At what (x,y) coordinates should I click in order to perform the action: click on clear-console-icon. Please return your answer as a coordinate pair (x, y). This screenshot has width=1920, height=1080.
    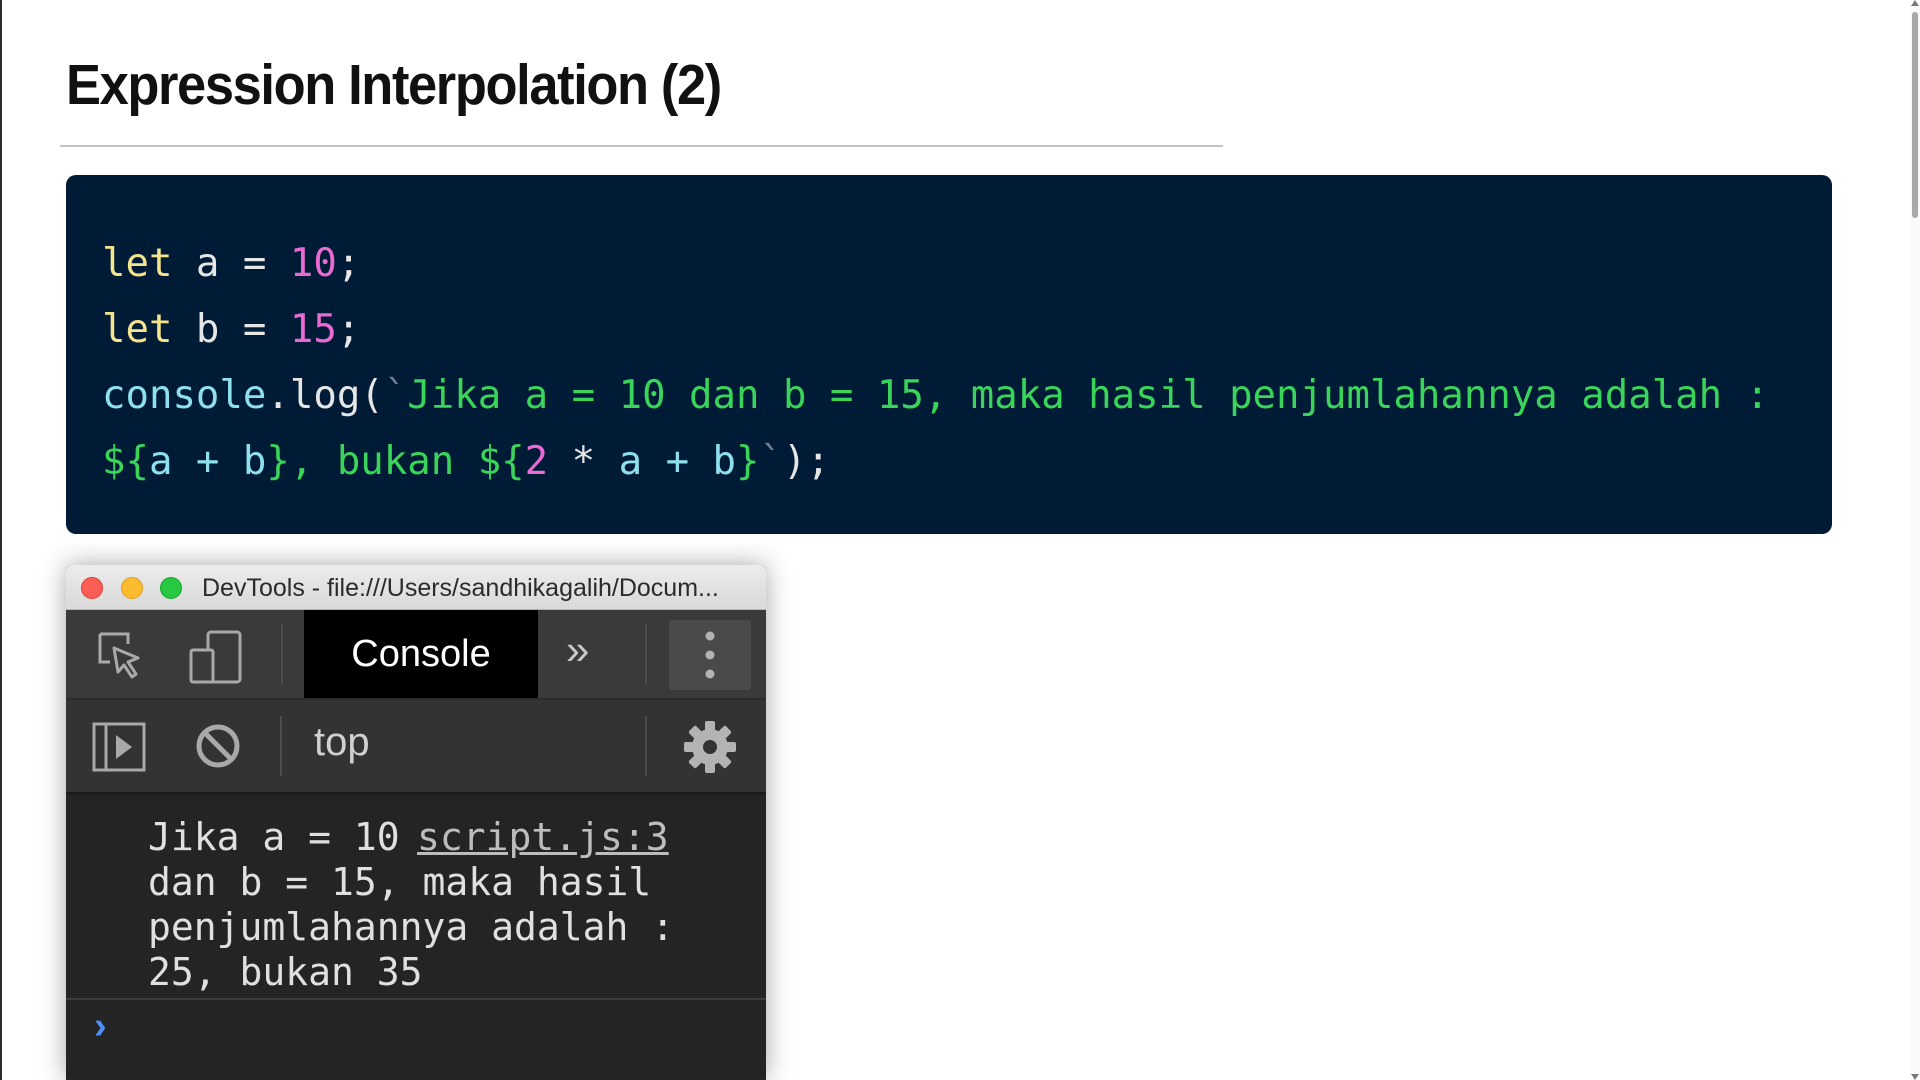
    Looking at the image, I should click on (218, 748).